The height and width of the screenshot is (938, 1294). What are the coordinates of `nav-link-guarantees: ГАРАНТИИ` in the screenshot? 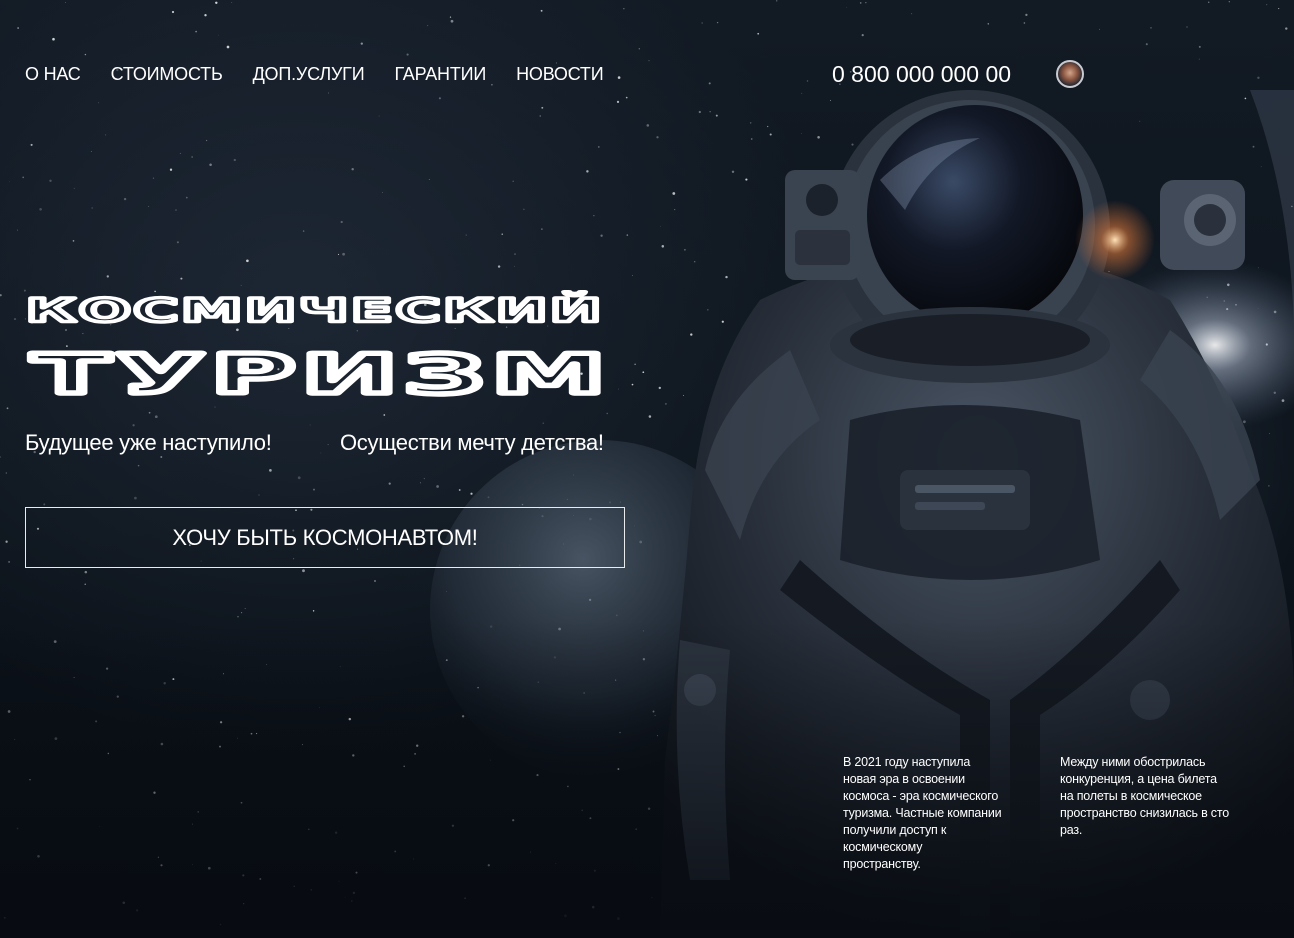 It's located at (440, 74).